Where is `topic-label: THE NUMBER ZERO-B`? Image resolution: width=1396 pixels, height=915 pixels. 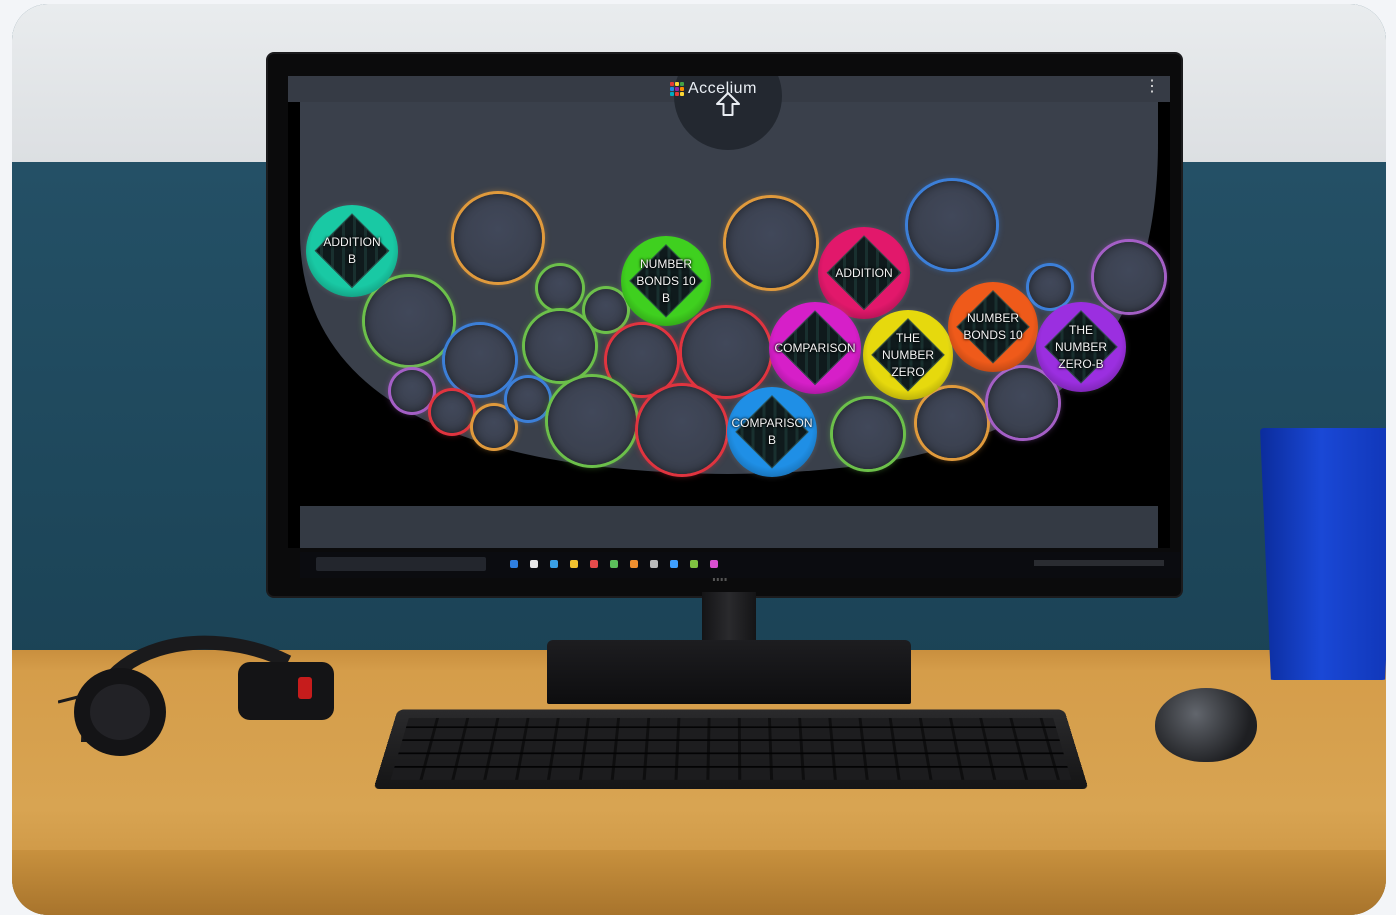 topic-label: THE NUMBER ZERO-B is located at coordinates (1081, 347).